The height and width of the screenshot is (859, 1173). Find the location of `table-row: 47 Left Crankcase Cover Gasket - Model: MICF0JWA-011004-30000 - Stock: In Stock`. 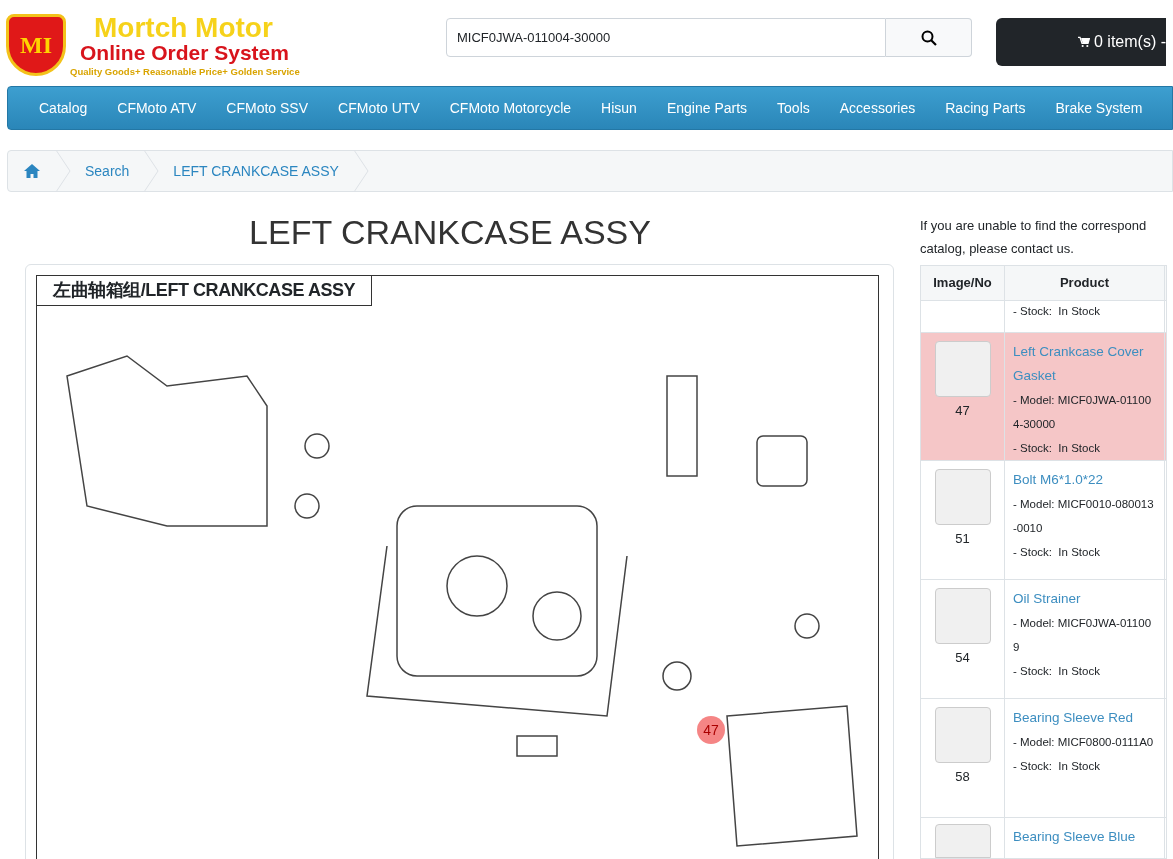

table-row: 47 Left Crankcase Cover Gasket - Model: MICF0JWA-011004-30000 - Stock: In Stock is located at coordinates (1043, 396).